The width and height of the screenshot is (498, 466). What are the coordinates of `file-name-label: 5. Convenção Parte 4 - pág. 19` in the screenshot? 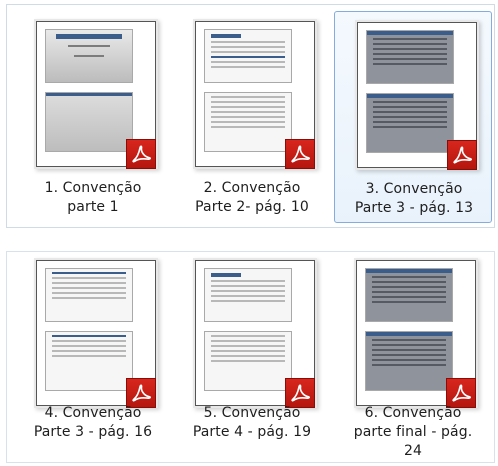 It's located at (252, 422).